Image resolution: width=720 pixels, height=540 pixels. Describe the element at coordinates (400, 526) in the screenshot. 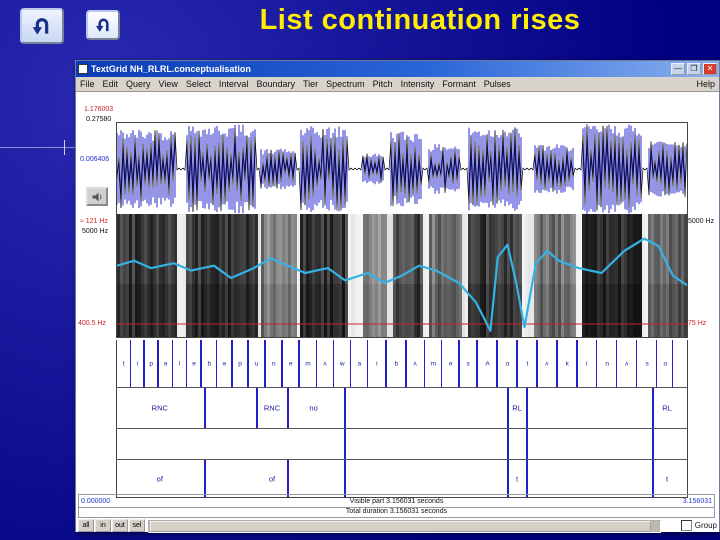

I see `scrollbar-thumb` at that location.